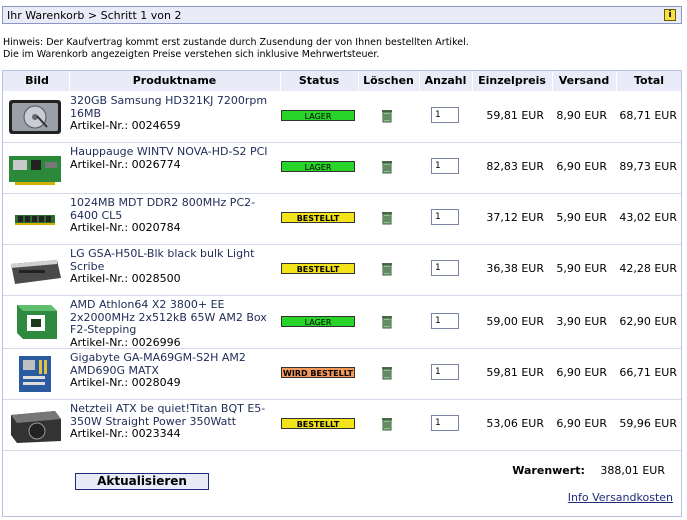 This screenshot has height=520, width=687. Describe the element at coordinates (125, 278) in the screenshot. I see `article-number: Artikel-Nr.: 0028500` at that location.